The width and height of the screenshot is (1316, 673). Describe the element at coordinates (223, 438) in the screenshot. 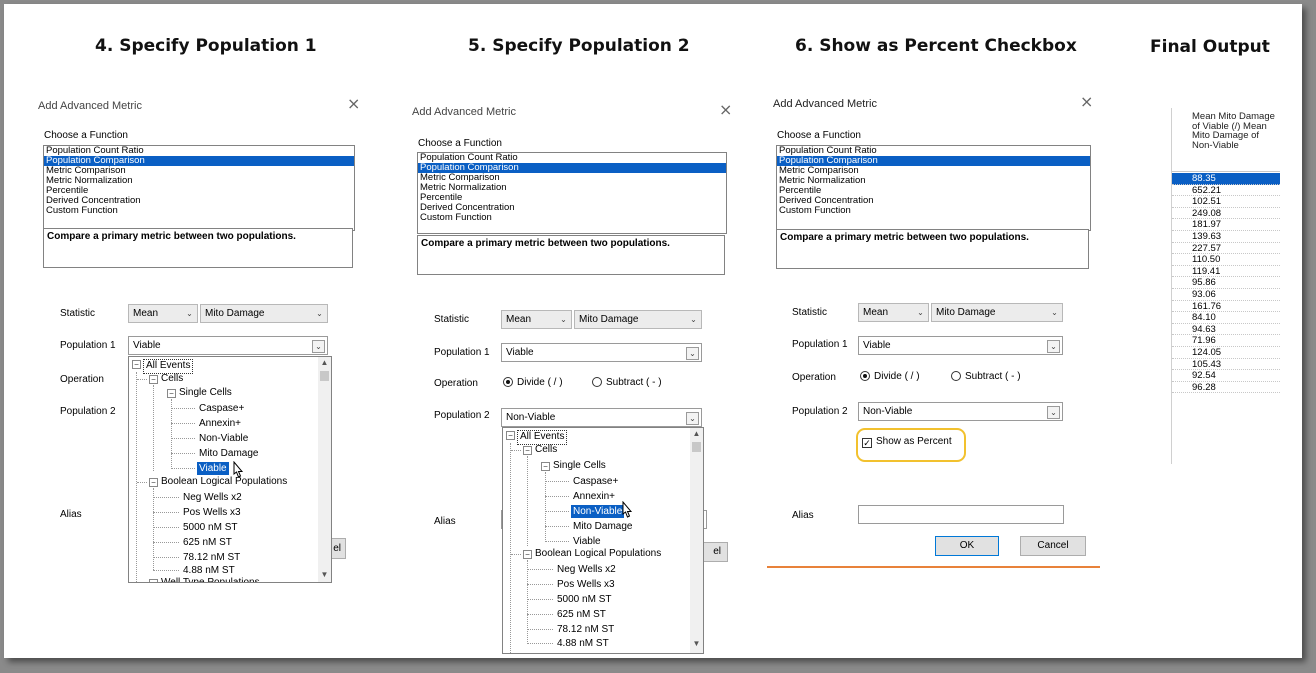

I see `tree-item-non-viable: Non-Viable` at that location.